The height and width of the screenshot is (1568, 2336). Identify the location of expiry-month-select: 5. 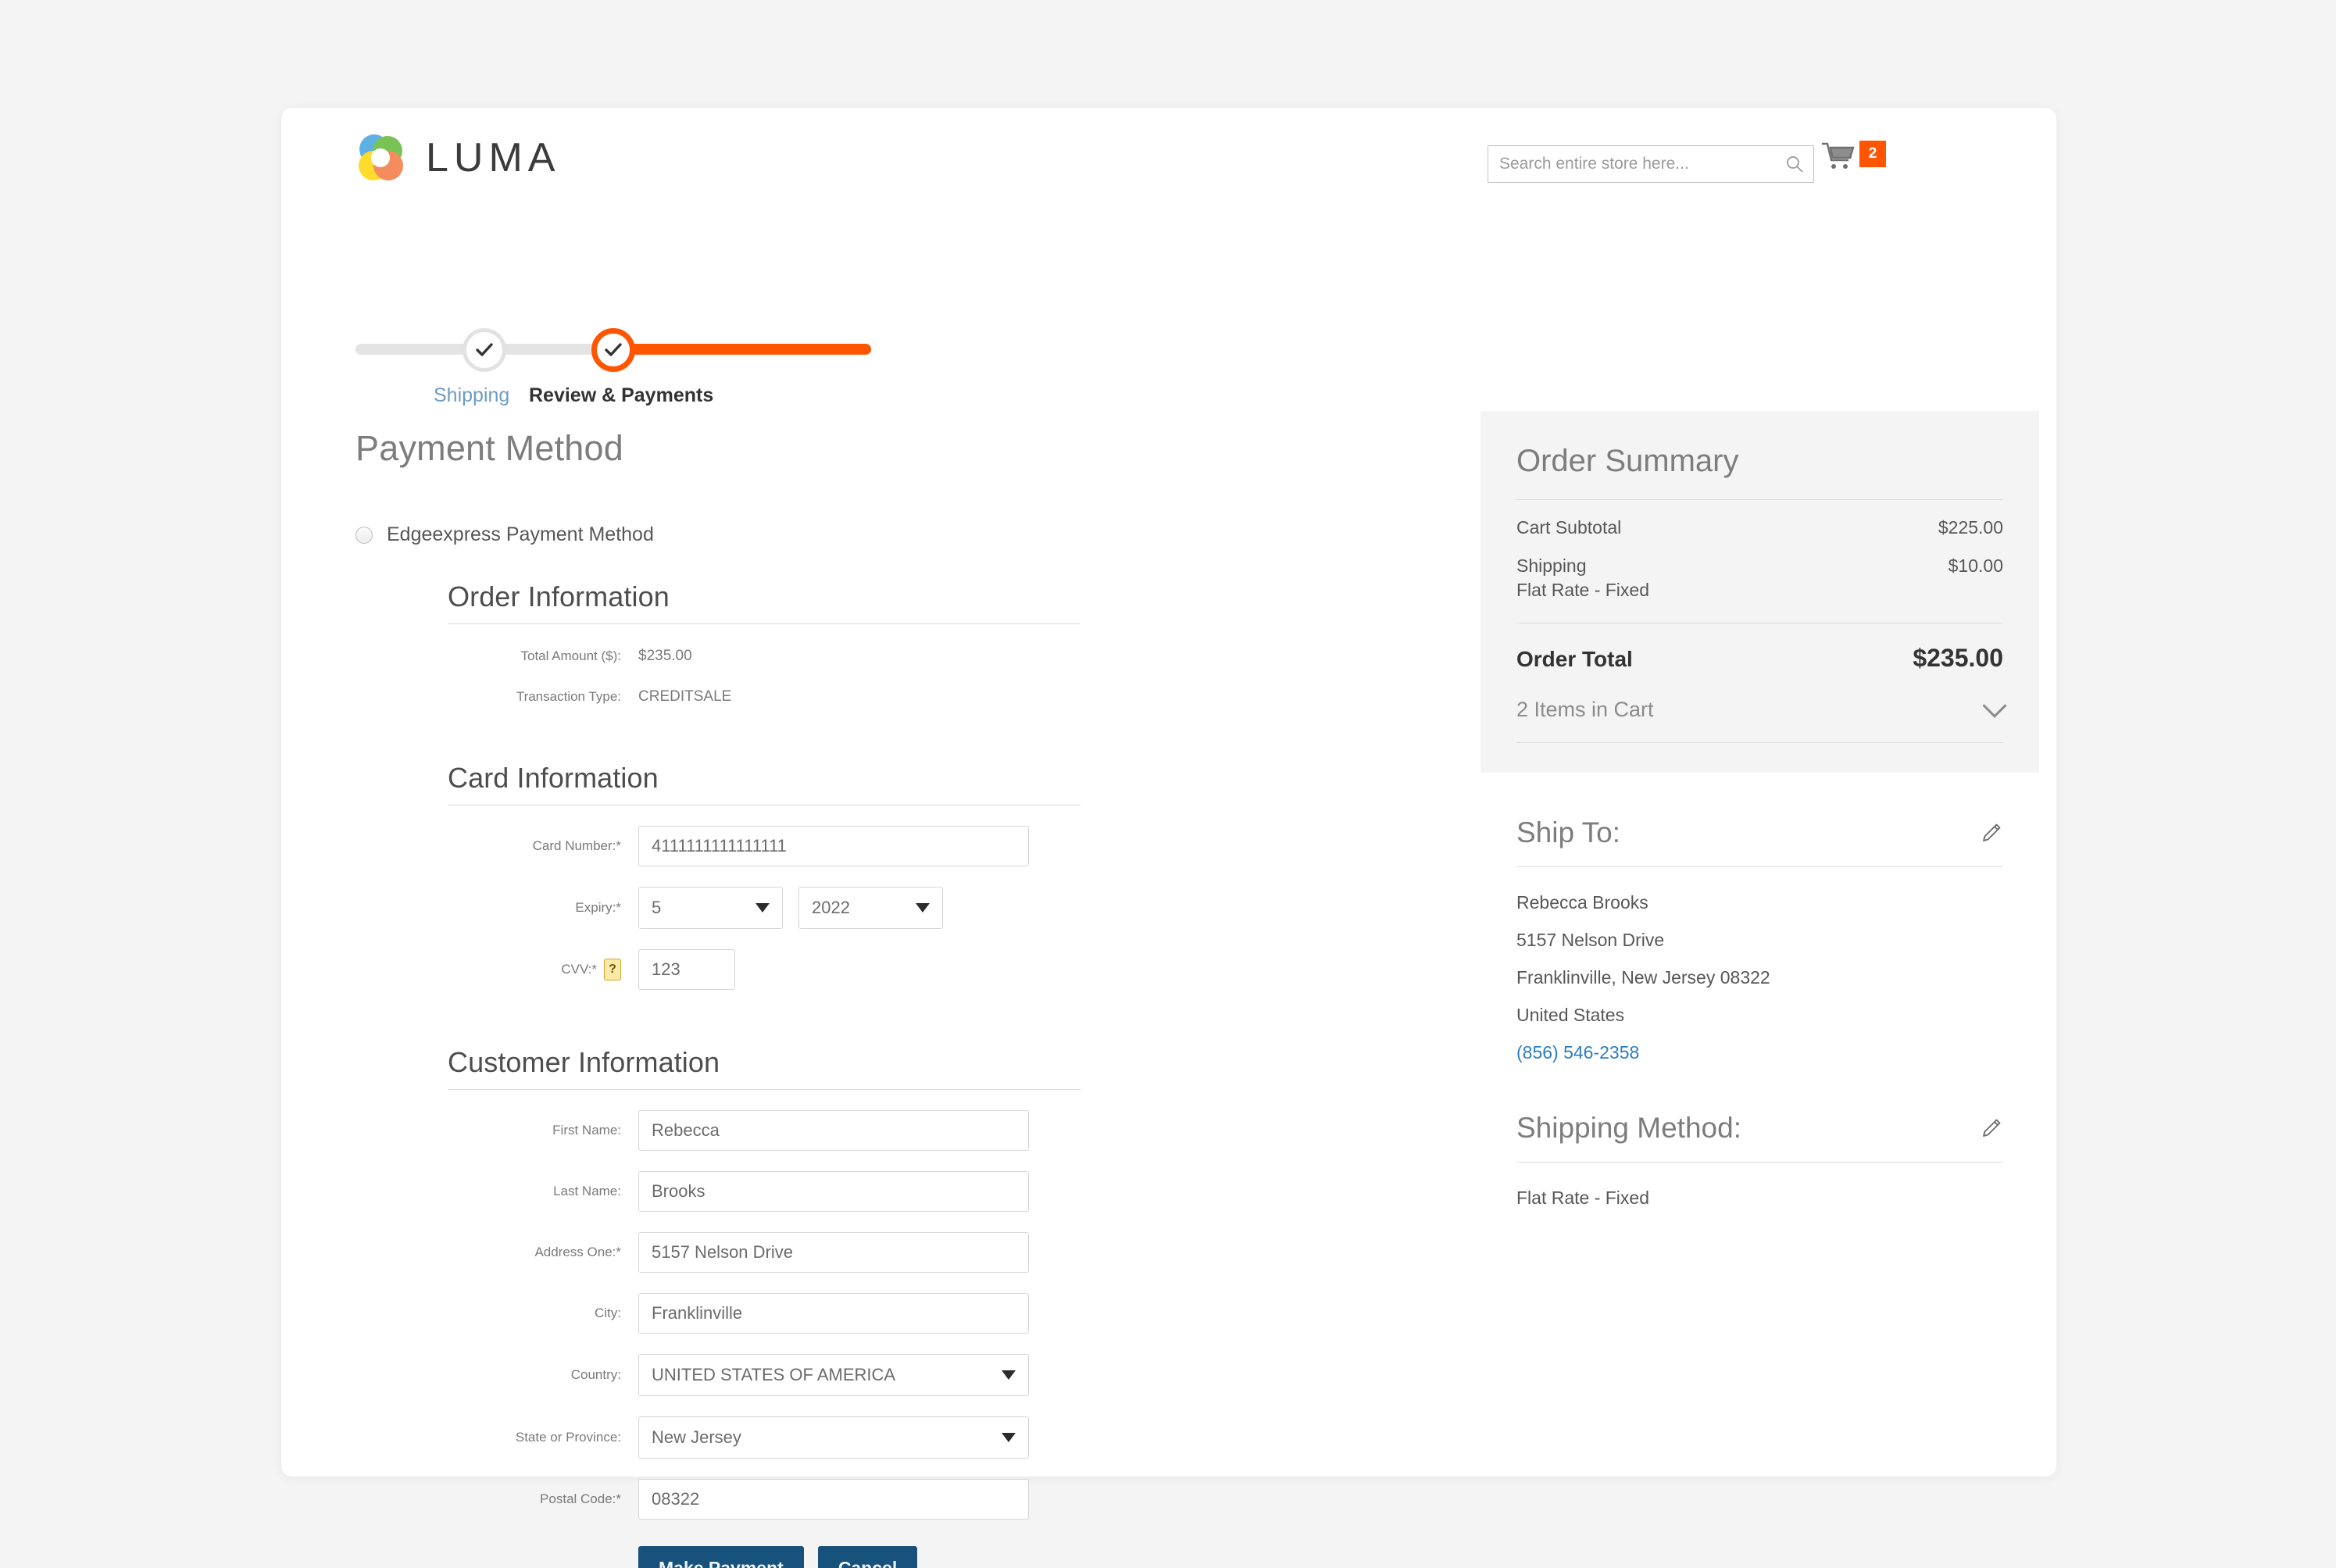
(710, 908).